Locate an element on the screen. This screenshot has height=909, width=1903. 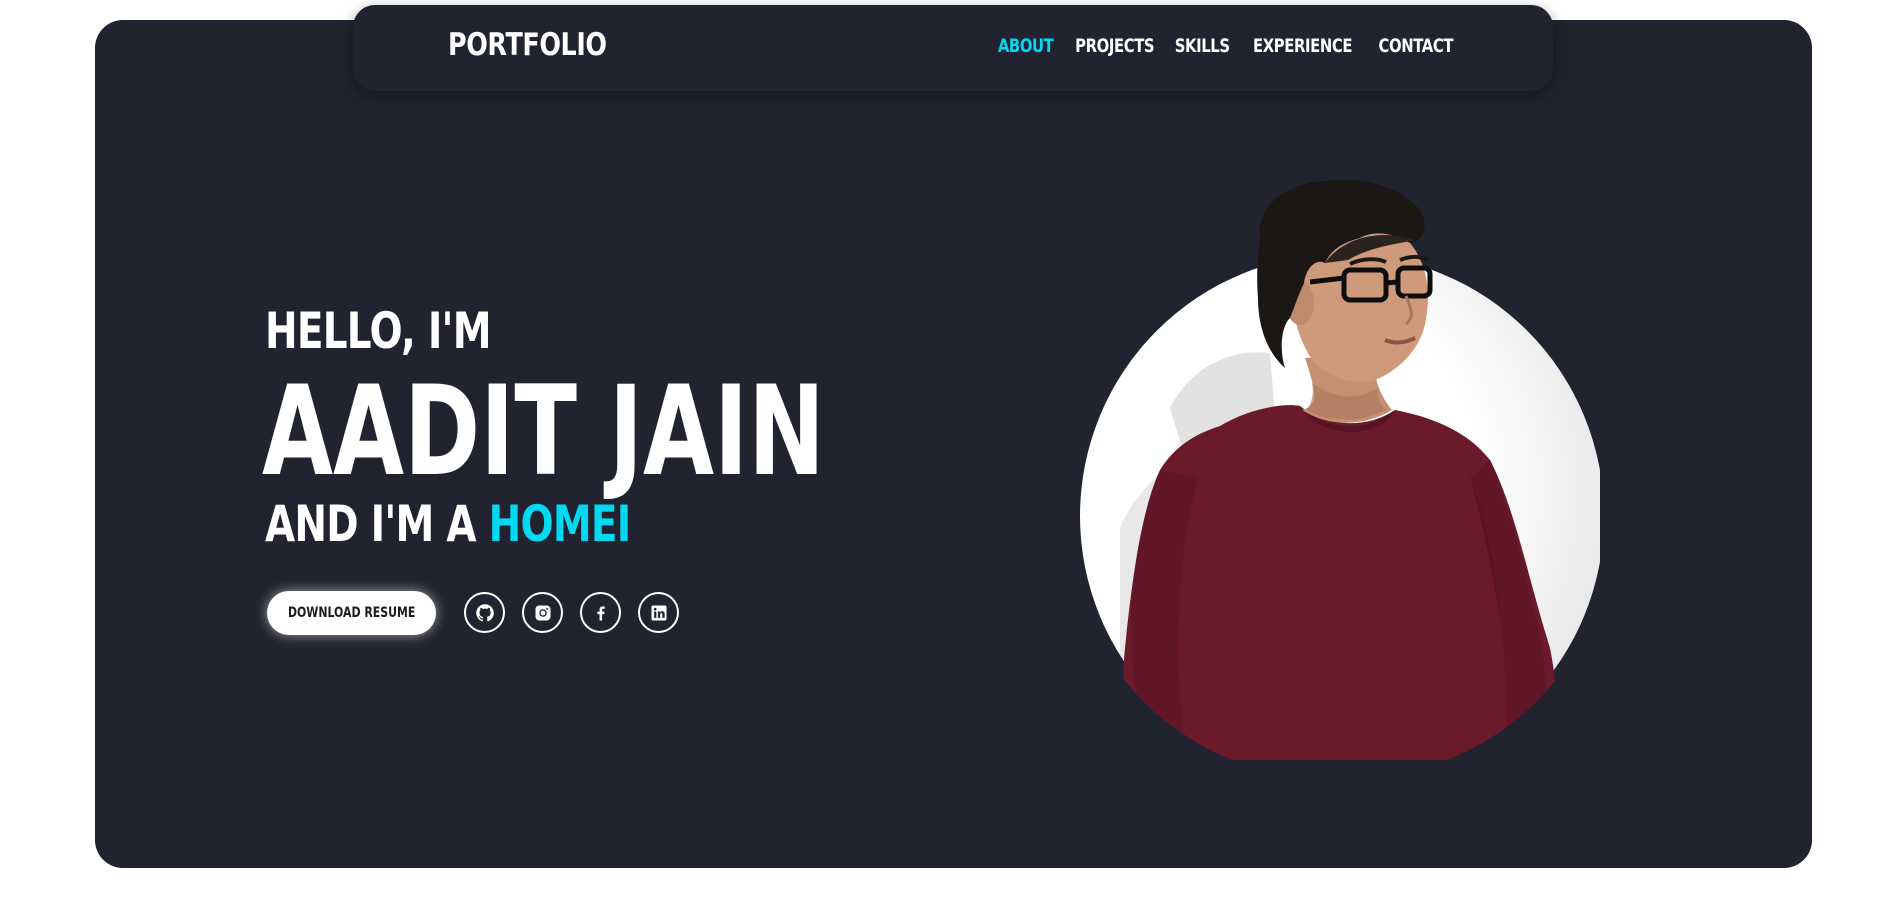
nav-link-about: ABOUT is located at coordinates (1026, 46).